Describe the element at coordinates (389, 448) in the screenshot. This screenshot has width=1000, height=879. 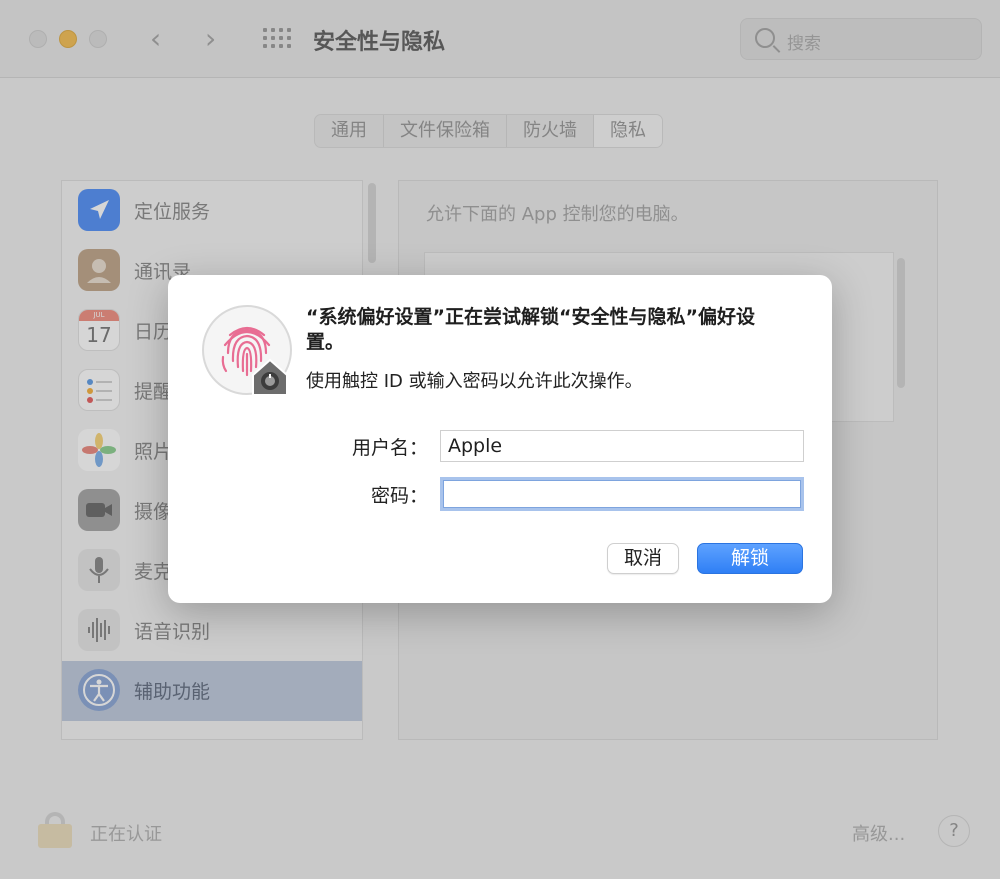
I see `username-label: 用户名：` at that location.